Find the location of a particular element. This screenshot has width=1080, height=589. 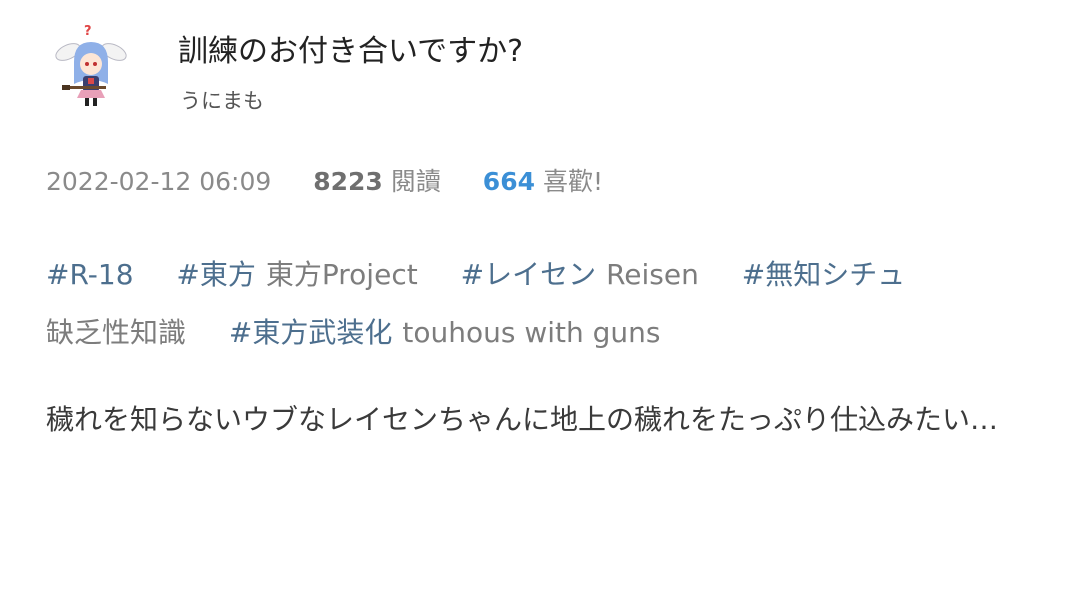

tag-item: #東方 東方Project is located at coordinates (296, 274).